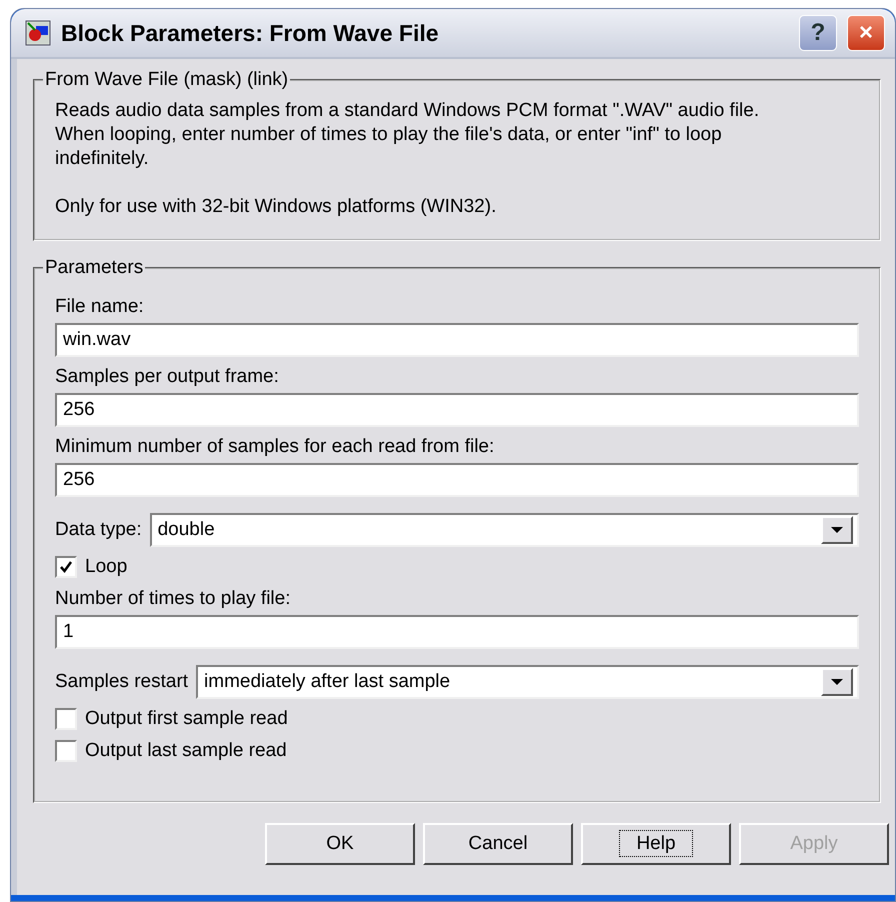 This screenshot has width=896, height=902. What do you see at coordinates (340, 844) in the screenshot?
I see `dialog-button: OK` at bounding box center [340, 844].